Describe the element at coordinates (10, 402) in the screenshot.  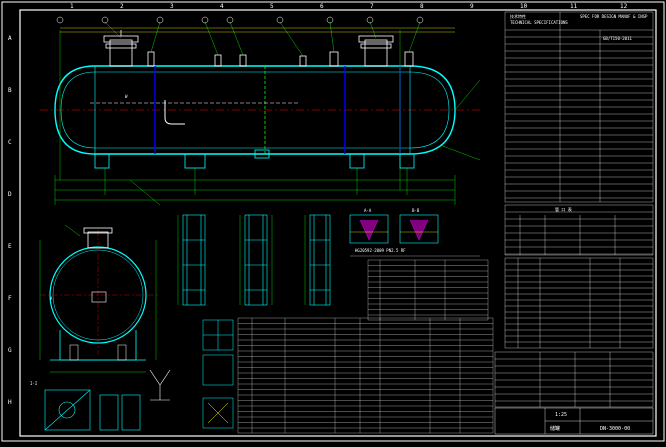
I see `svg-text: H` at that location.